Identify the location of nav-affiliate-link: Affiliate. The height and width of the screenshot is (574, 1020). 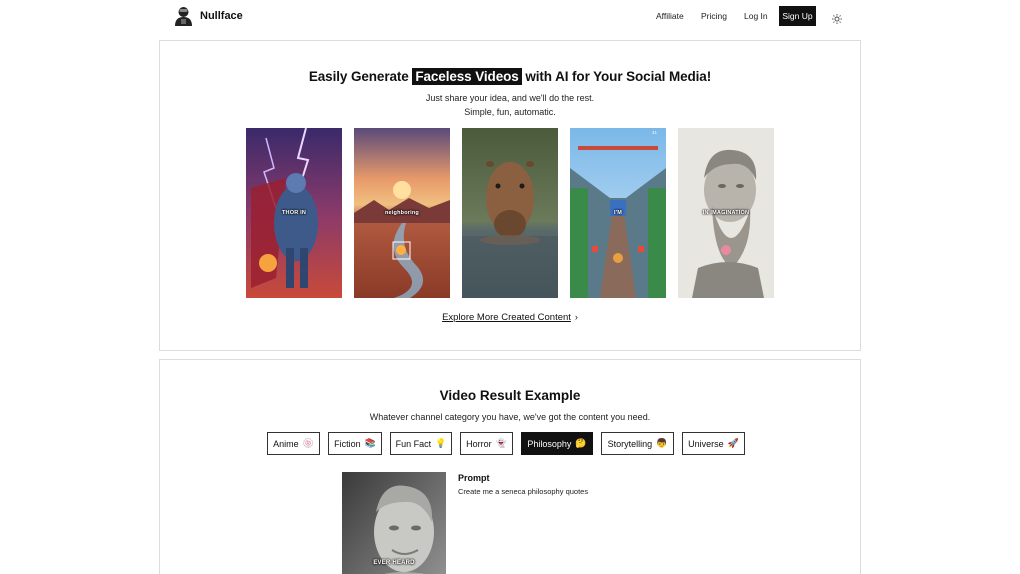
(670, 16).